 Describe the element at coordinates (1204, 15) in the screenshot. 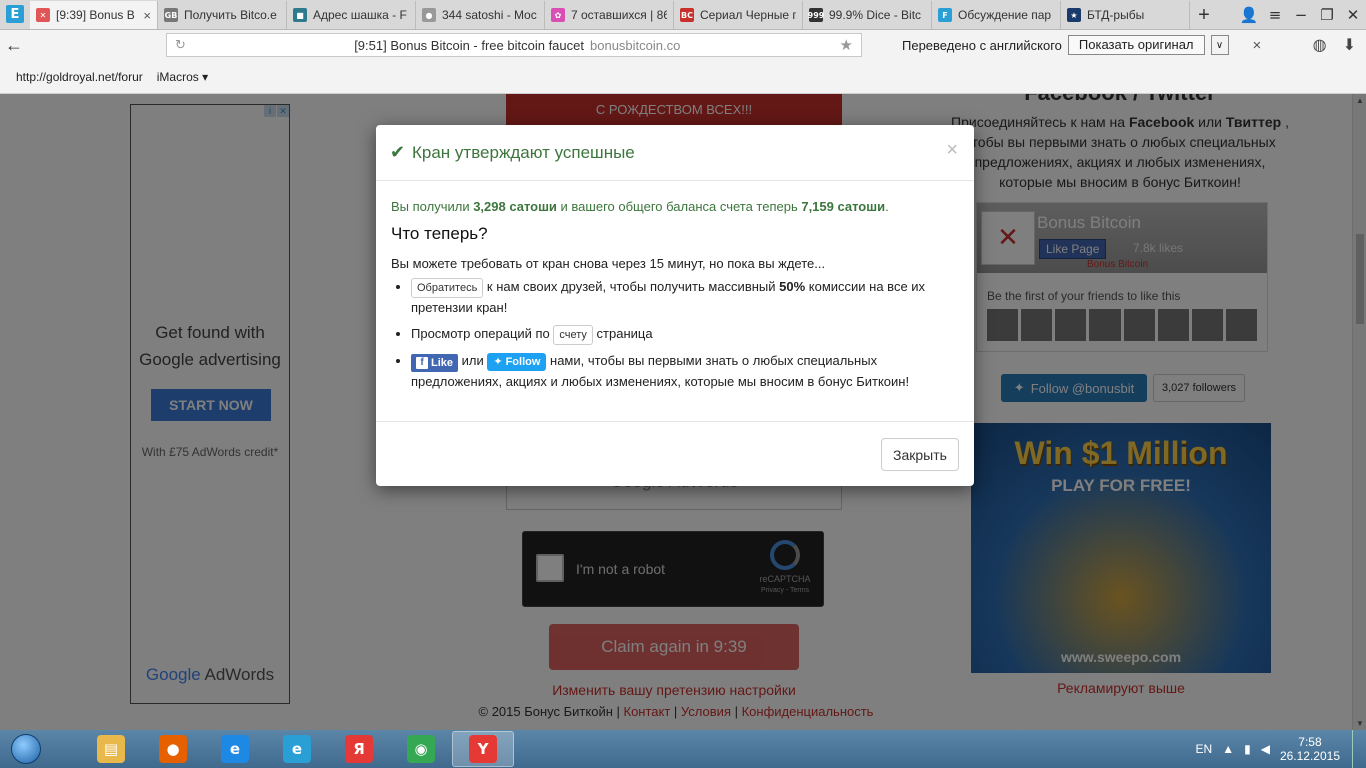

I see `new-tab-button: +` at that location.